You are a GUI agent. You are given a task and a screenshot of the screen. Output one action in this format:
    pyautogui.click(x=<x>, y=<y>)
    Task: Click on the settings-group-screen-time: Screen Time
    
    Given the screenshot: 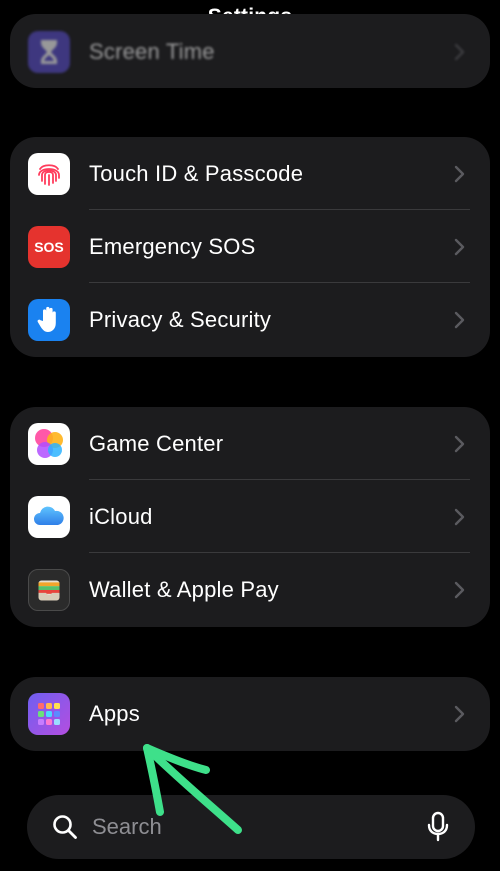 What is the action you would take?
    pyautogui.click(x=250, y=51)
    